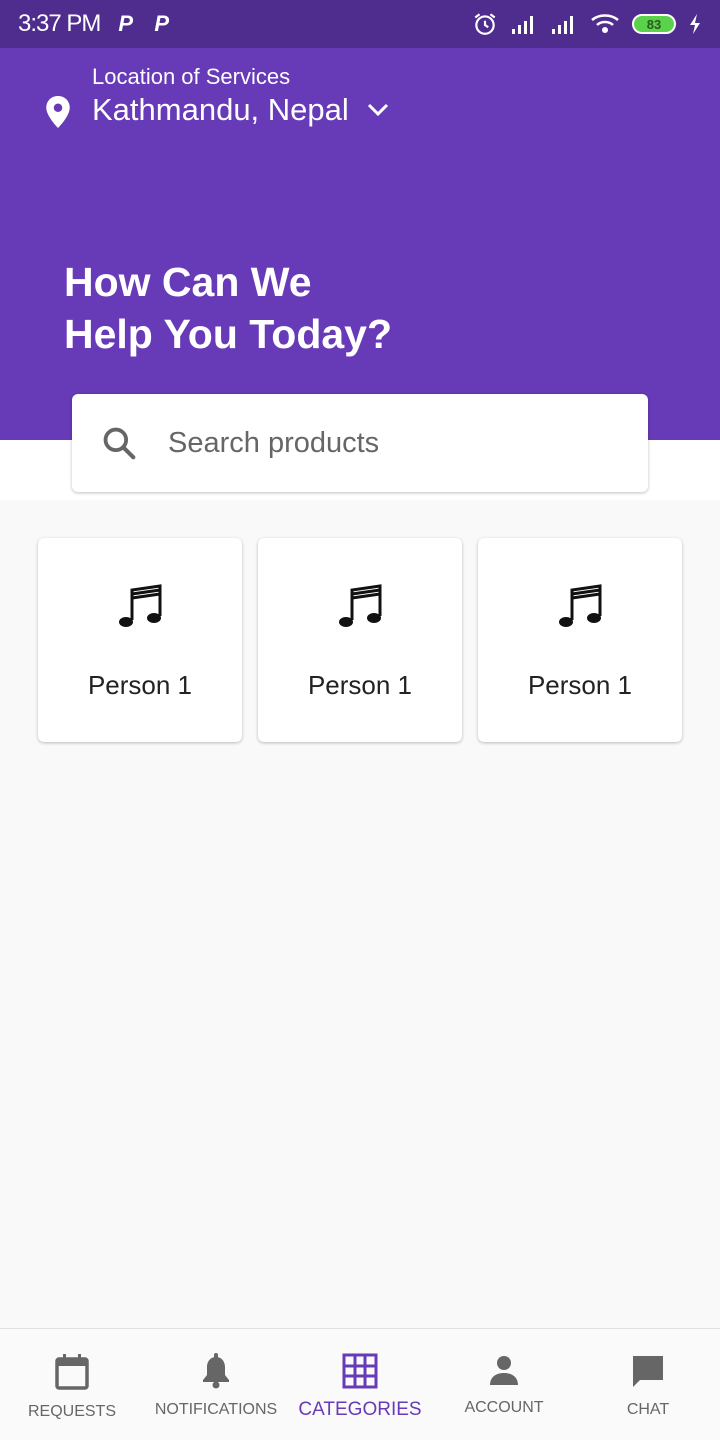  What do you see at coordinates (360, 1371) in the screenshot?
I see `grid-icon` at bounding box center [360, 1371].